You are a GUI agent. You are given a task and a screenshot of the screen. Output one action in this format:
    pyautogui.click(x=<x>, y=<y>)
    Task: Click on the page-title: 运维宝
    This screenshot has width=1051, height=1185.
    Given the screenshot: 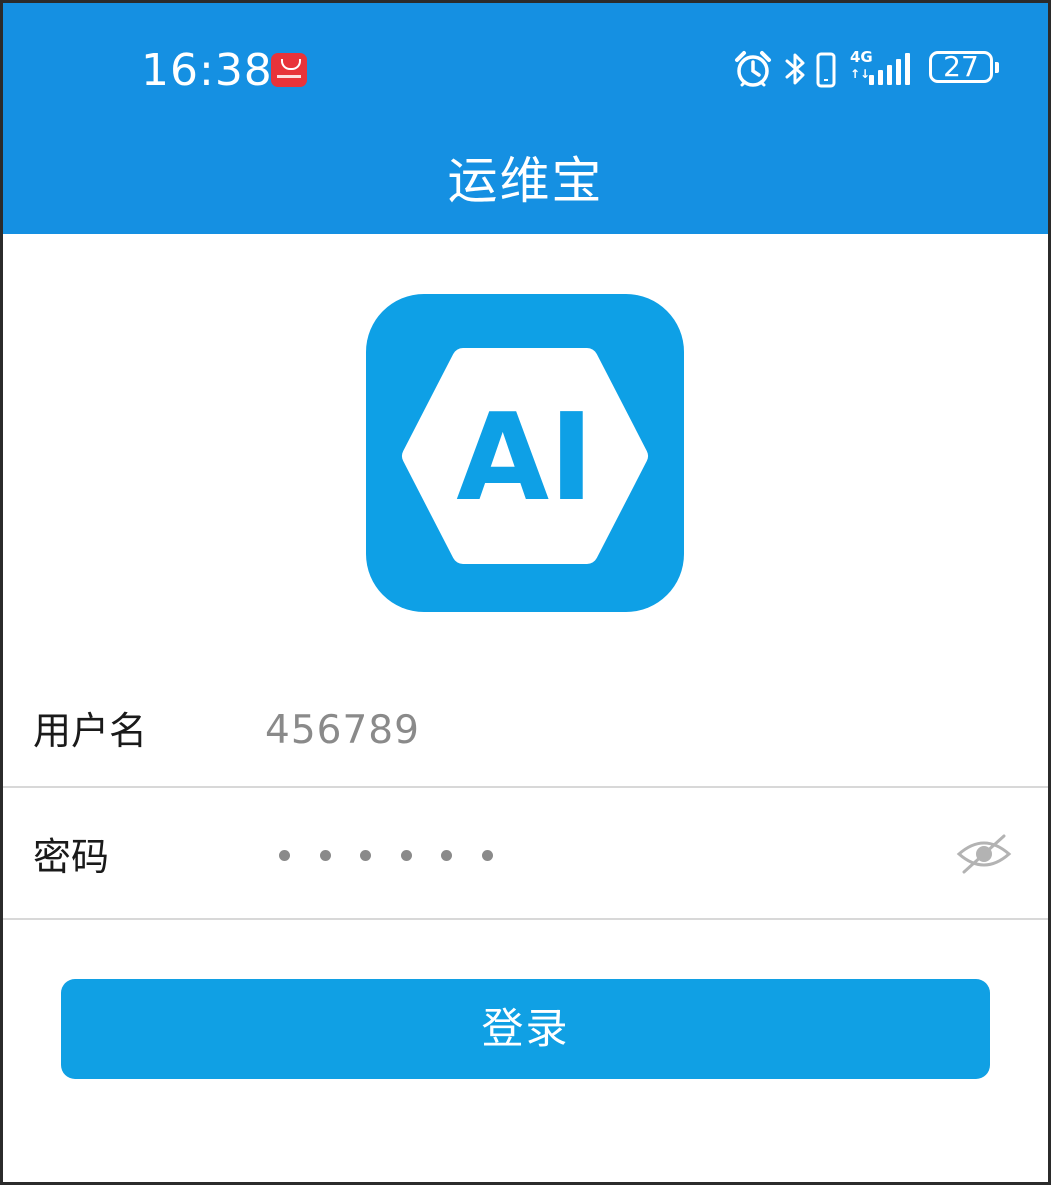 What is the action you would take?
    pyautogui.click(x=525, y=181)
    